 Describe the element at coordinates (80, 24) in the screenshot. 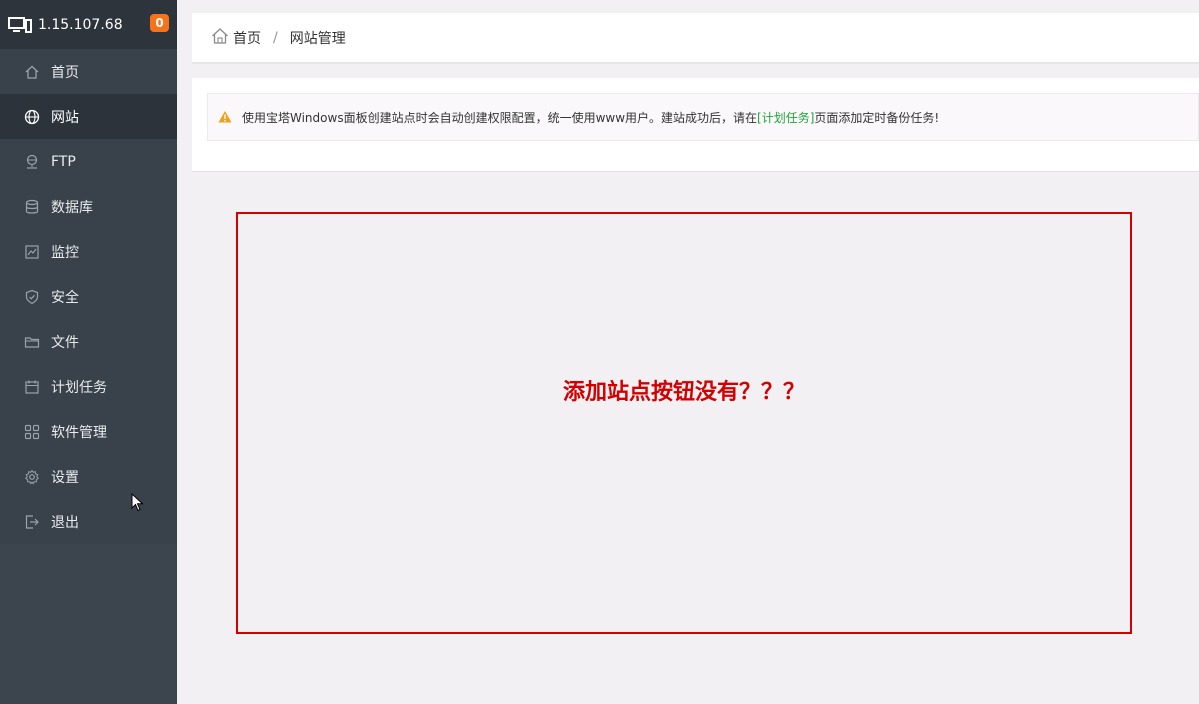

I see `server-ip: 1.15.107.68` at that location.